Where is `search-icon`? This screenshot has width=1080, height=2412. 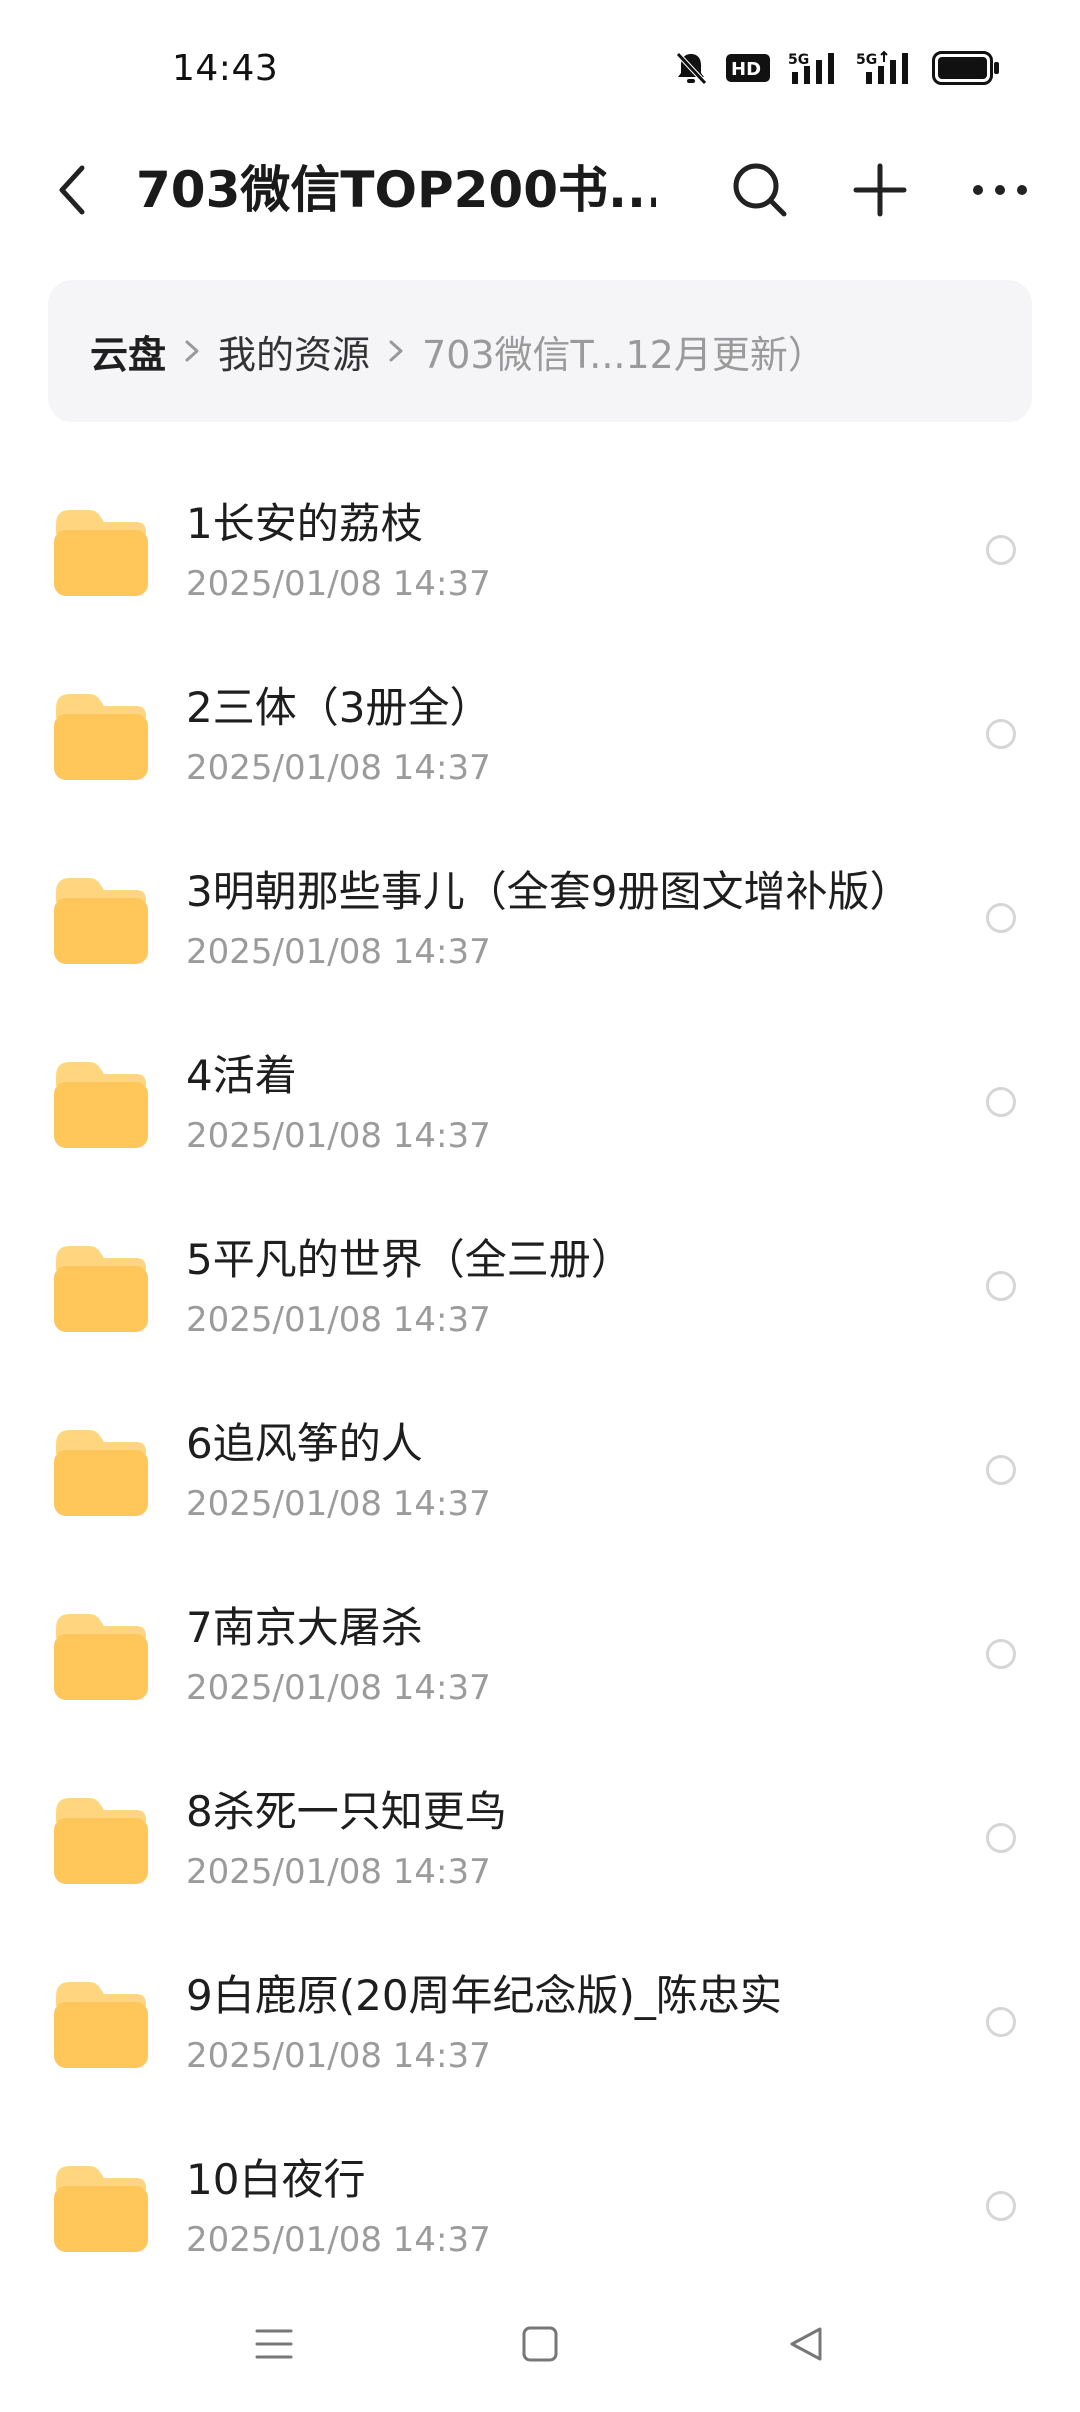
search-icon is located at coordinates (760, 190).